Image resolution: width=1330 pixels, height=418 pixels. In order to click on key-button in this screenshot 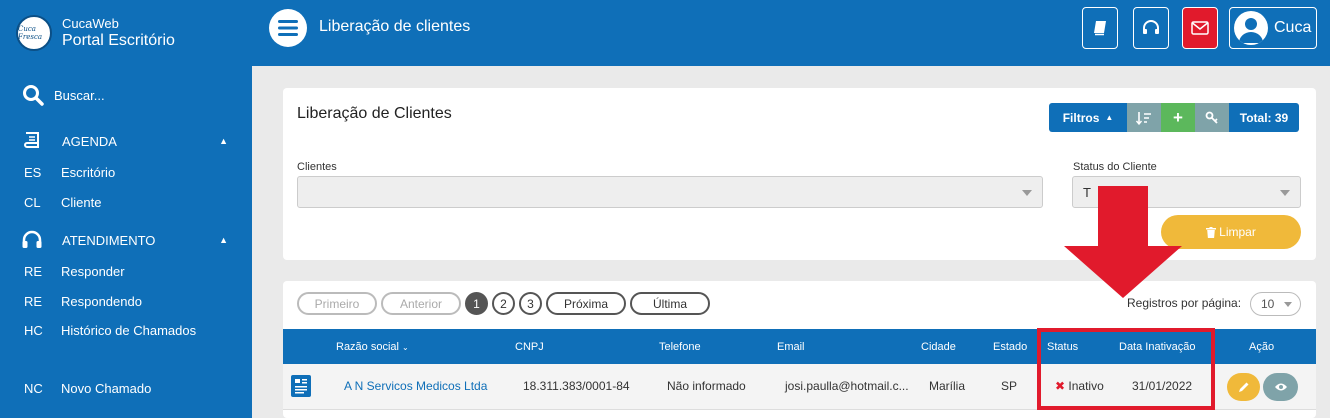, I will do `click(1212, 117)`.